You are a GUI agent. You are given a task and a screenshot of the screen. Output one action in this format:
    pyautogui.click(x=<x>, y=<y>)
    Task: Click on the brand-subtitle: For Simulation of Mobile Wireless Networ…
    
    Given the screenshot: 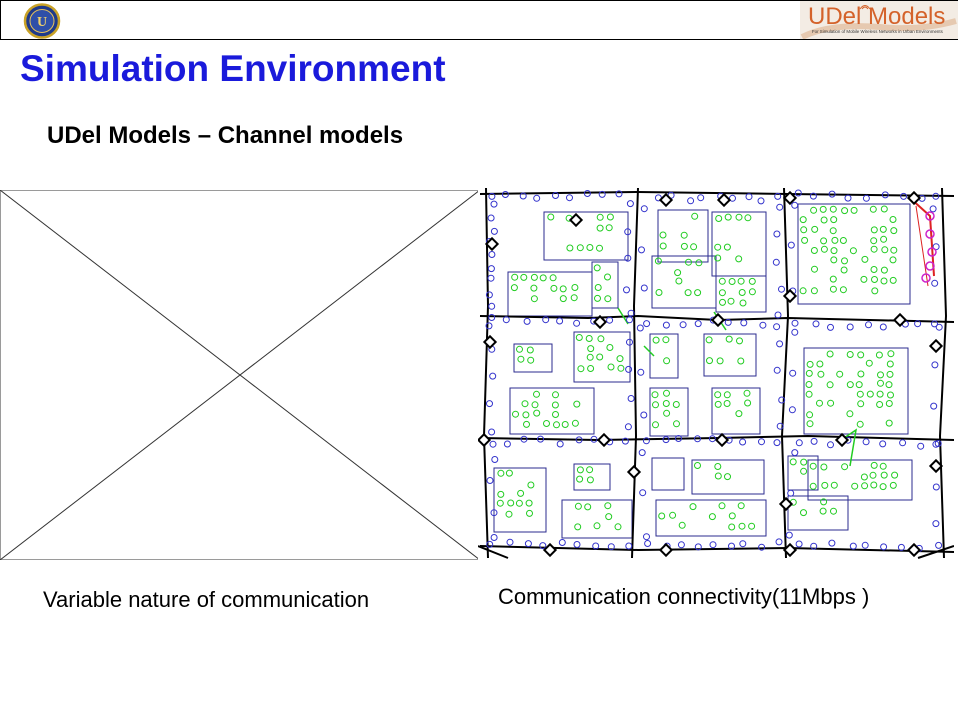 What is the action you would take?
    pyautogui.click(x=877, y=31)
    